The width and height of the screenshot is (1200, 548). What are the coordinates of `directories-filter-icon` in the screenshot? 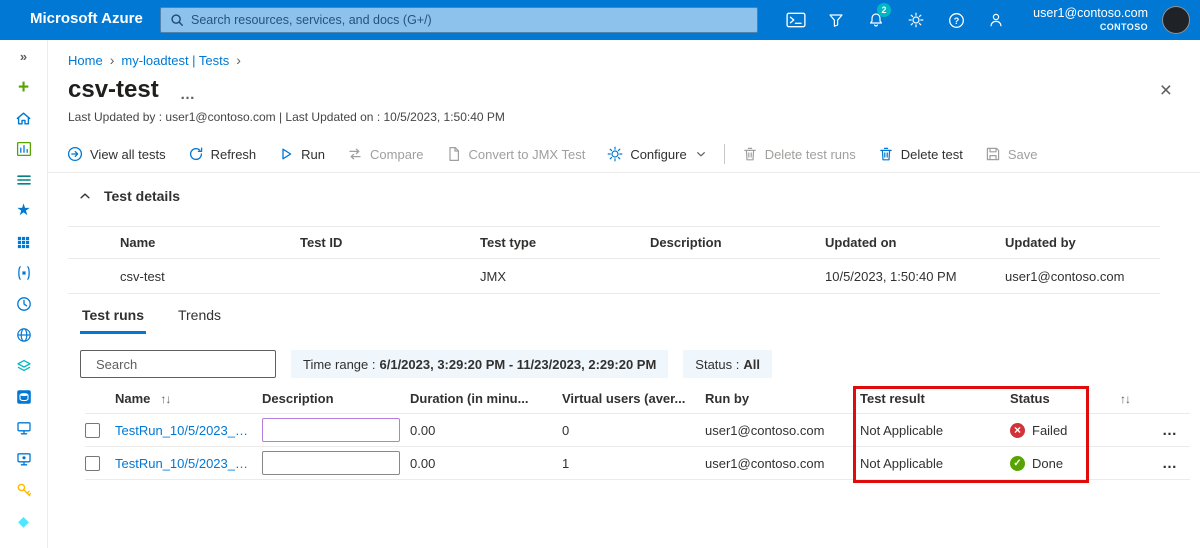 It's located at (836, 20).